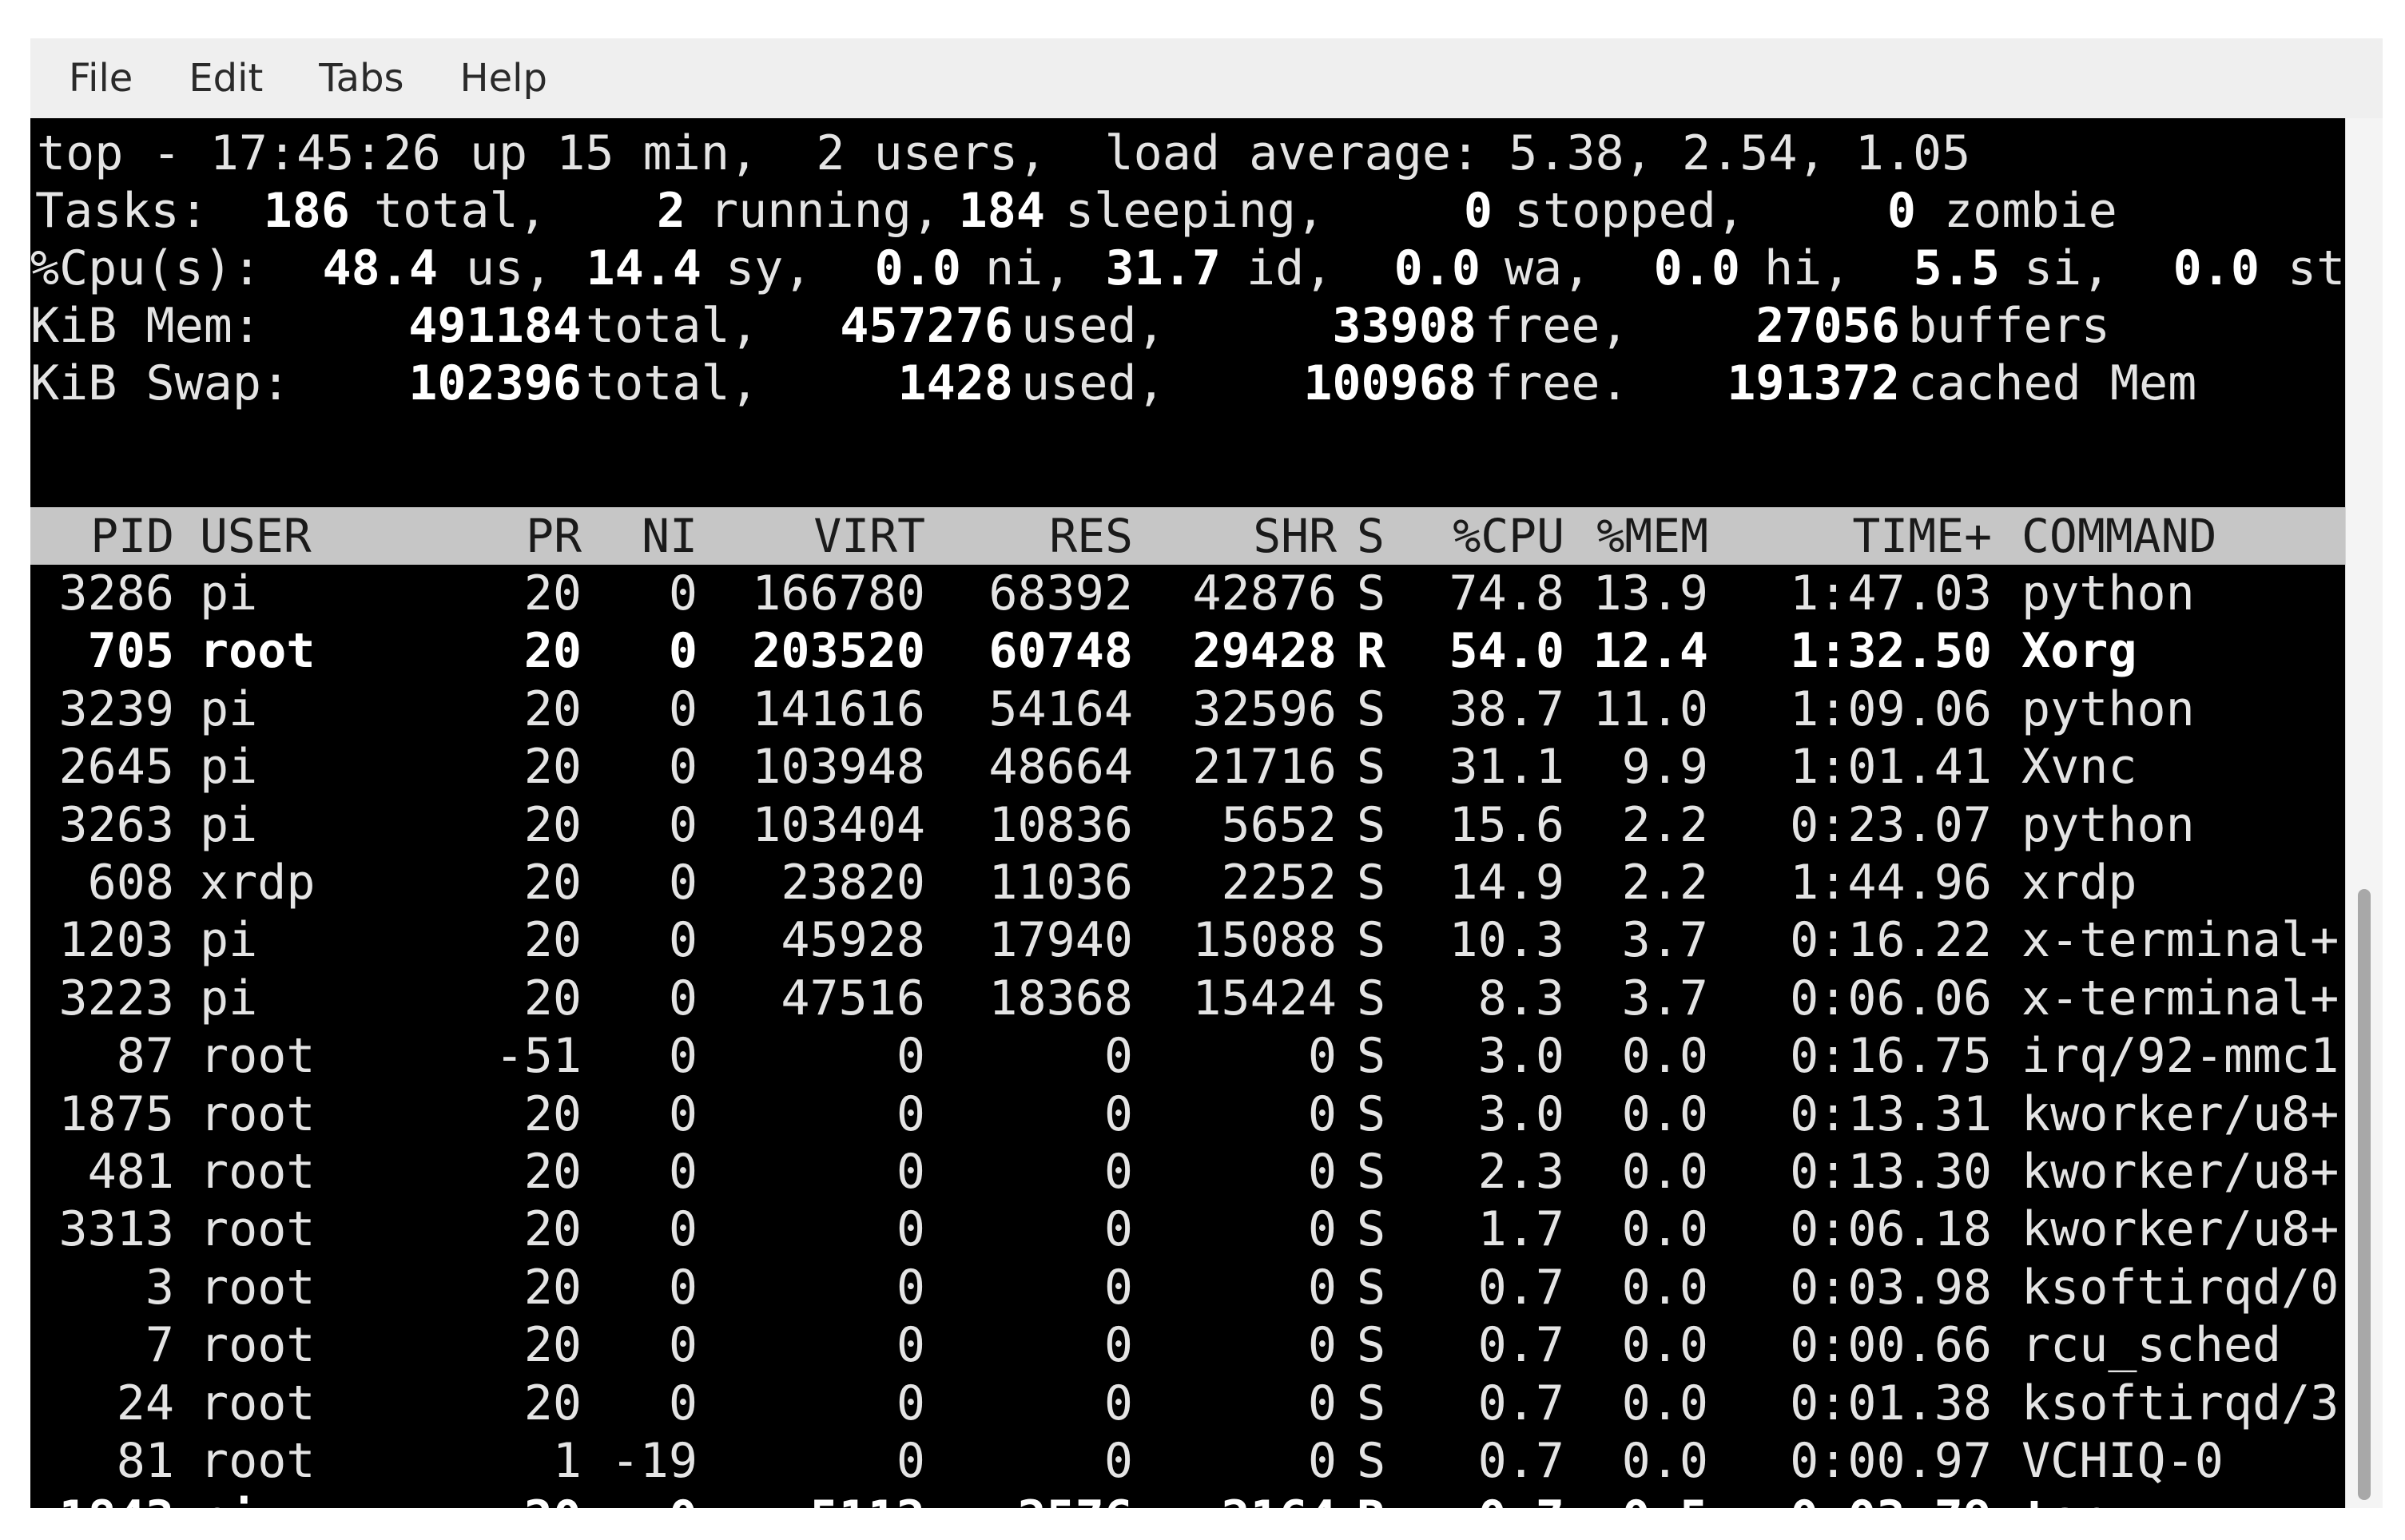 The height and width of the screenshot is (1540, 2405). I want to click on cell-time: 1:47.03, so click(1891, 593).